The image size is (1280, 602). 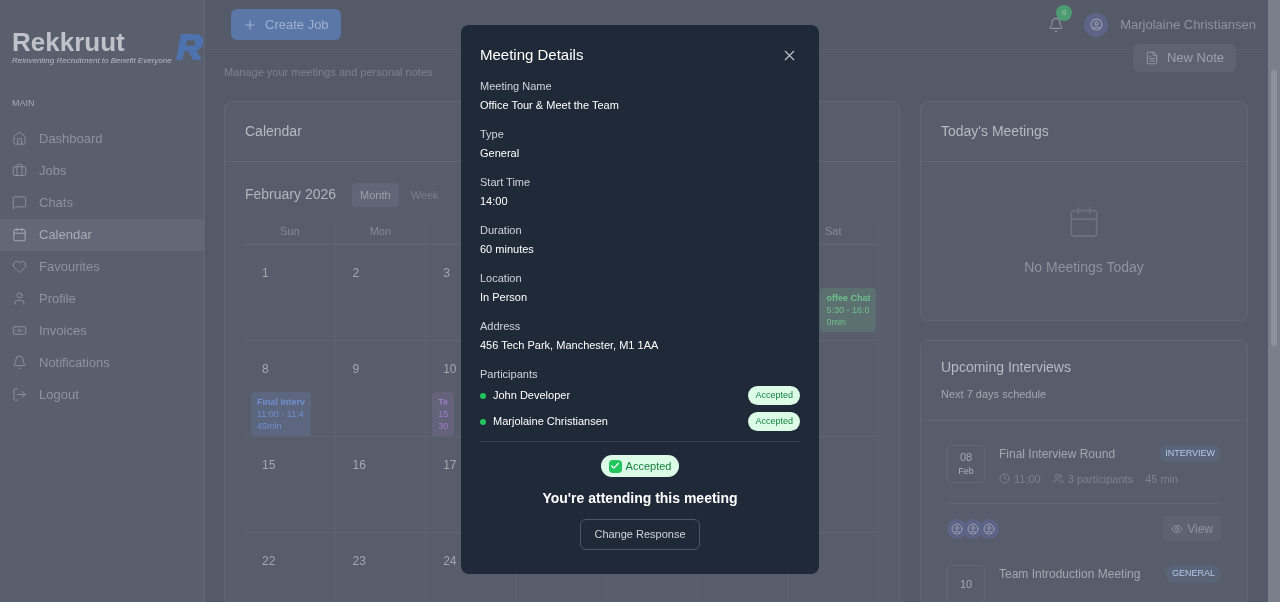 I want to click on day-number: 2, so click(x=356, y=273).